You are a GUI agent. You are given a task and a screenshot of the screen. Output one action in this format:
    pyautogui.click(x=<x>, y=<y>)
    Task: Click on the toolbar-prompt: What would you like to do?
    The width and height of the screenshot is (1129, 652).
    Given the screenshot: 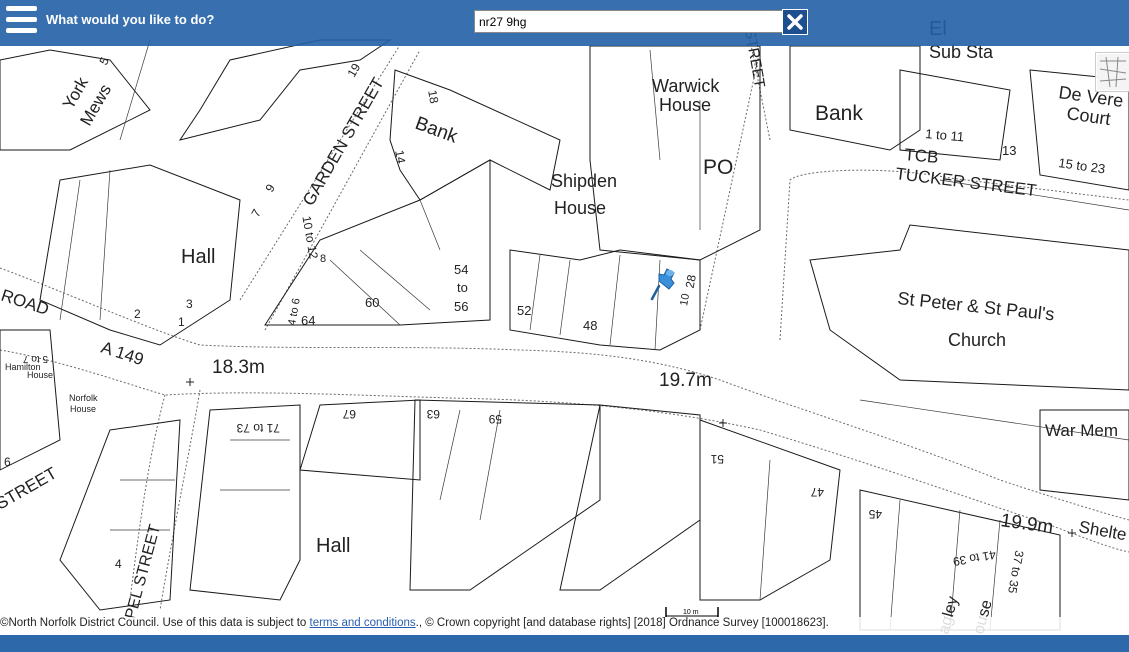 What is the action you would take?
    pyautogui.click(x=130, y=19)
    